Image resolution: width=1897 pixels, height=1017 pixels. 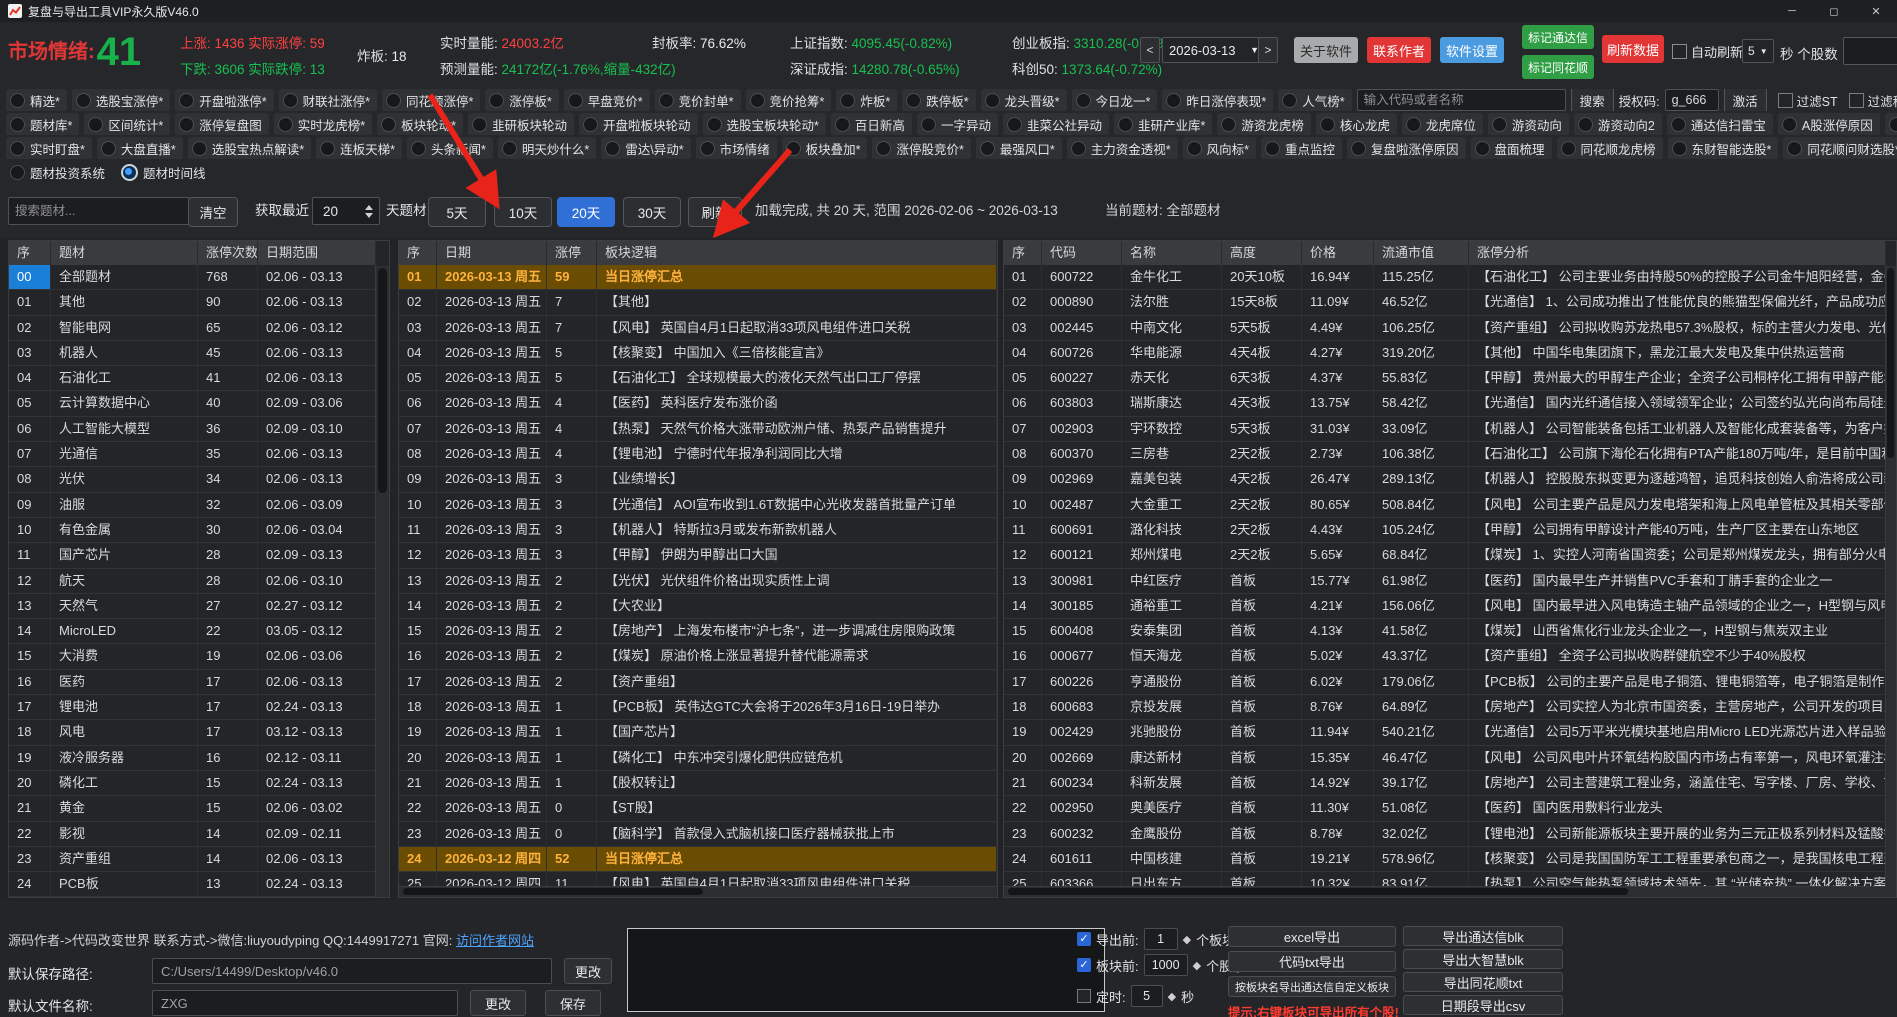 I want to click on about-button: 关于软件, so click(x=1326, y=50).